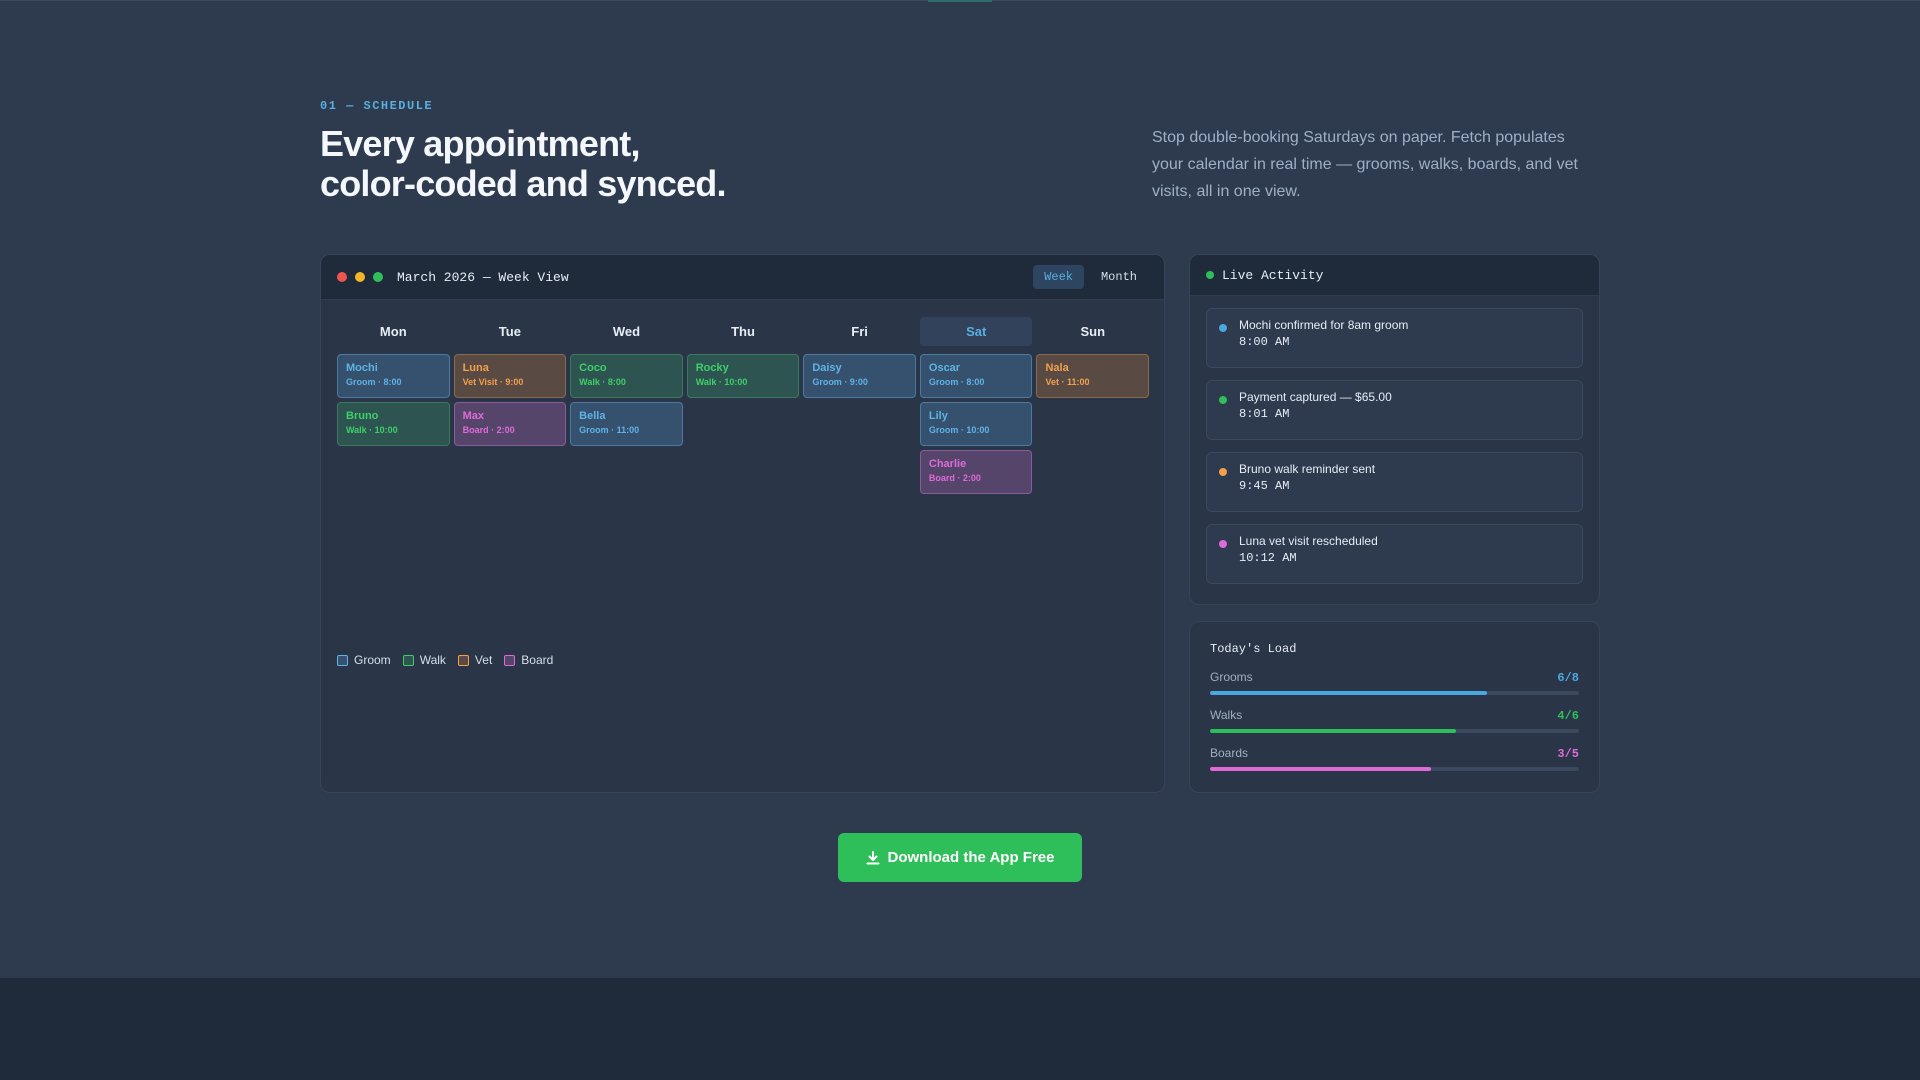  I want to click on appointment-card: Oscar Groom · 8:00, so click(976, 376).